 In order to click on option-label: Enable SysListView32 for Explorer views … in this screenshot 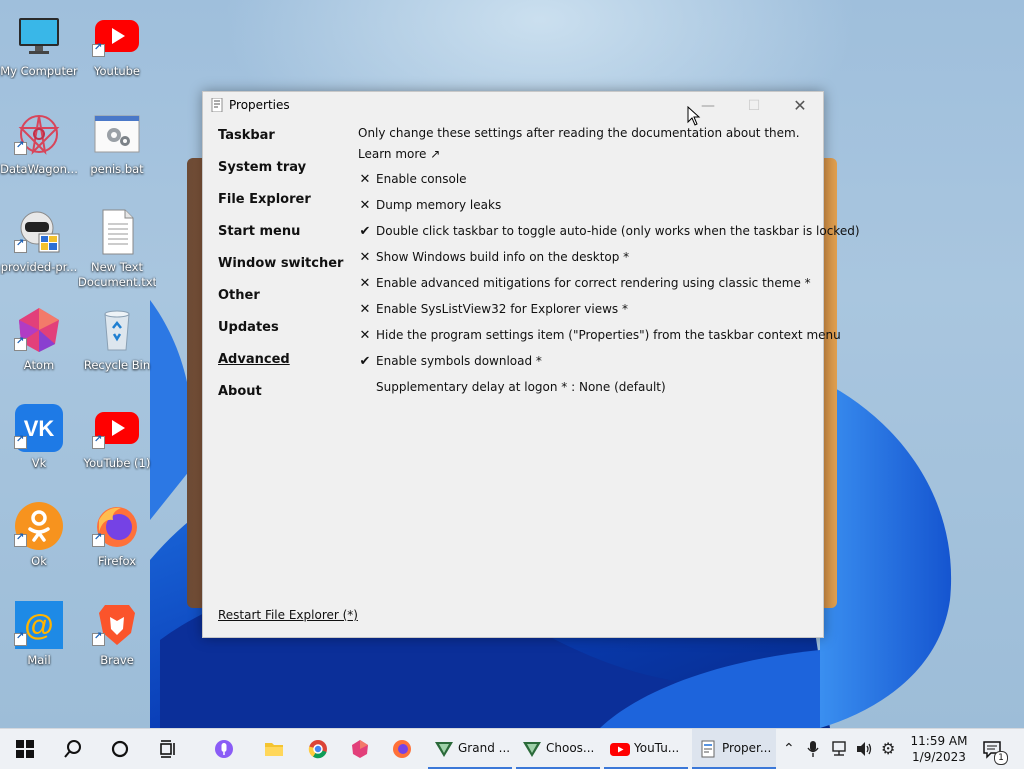, I will do `click(502, 309)`.